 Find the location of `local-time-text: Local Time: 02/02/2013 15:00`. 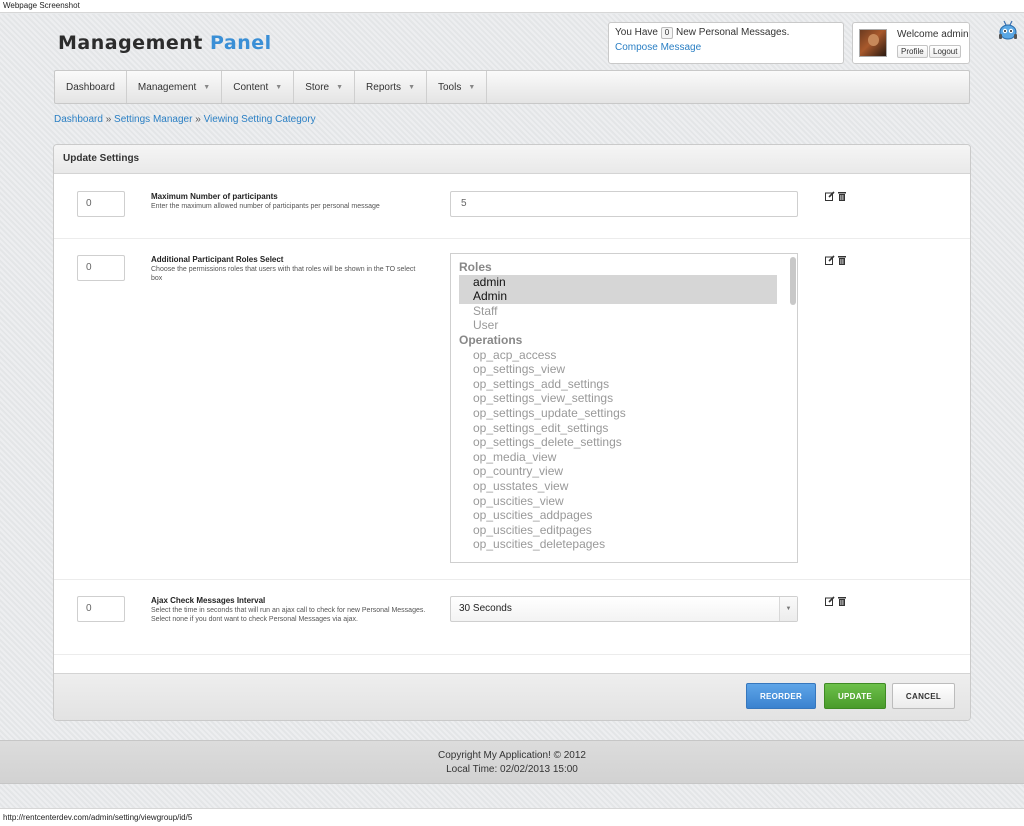

local-time-text: Local Time: 02/02/2013 15:00 is located at coordinates (512, 769).